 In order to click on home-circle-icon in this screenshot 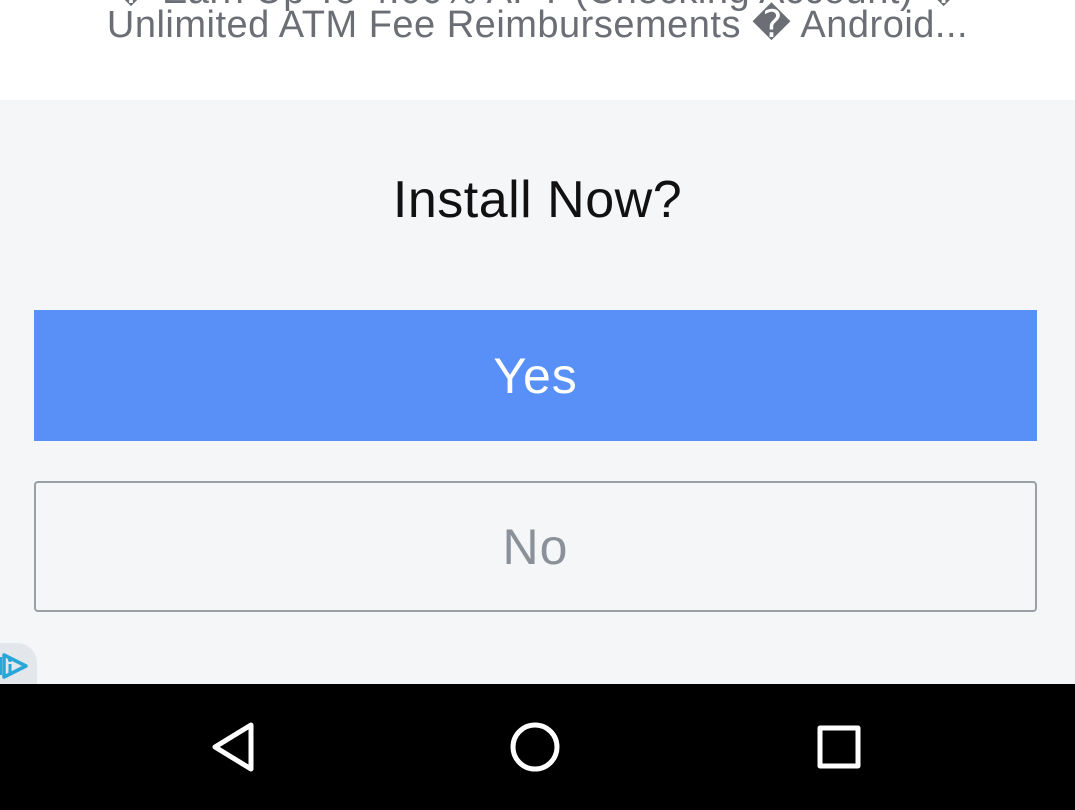, I will do `click(535, 747)`.